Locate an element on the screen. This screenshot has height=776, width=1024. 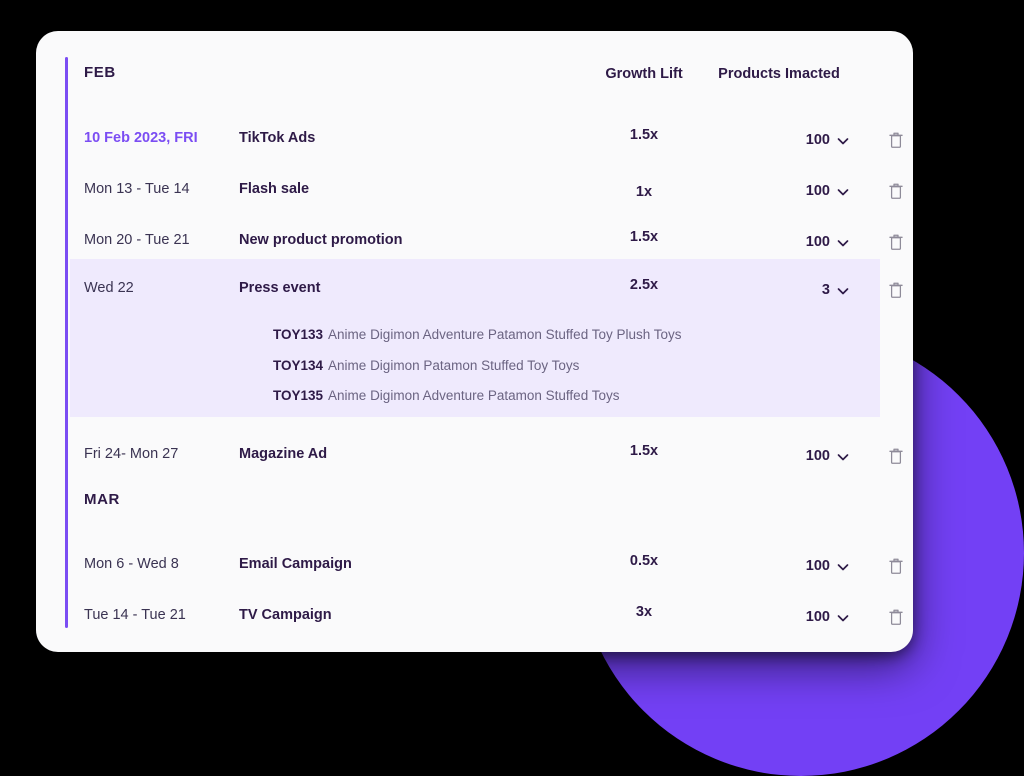
product-sku: TOY133 is located at coordinates (298, 334).